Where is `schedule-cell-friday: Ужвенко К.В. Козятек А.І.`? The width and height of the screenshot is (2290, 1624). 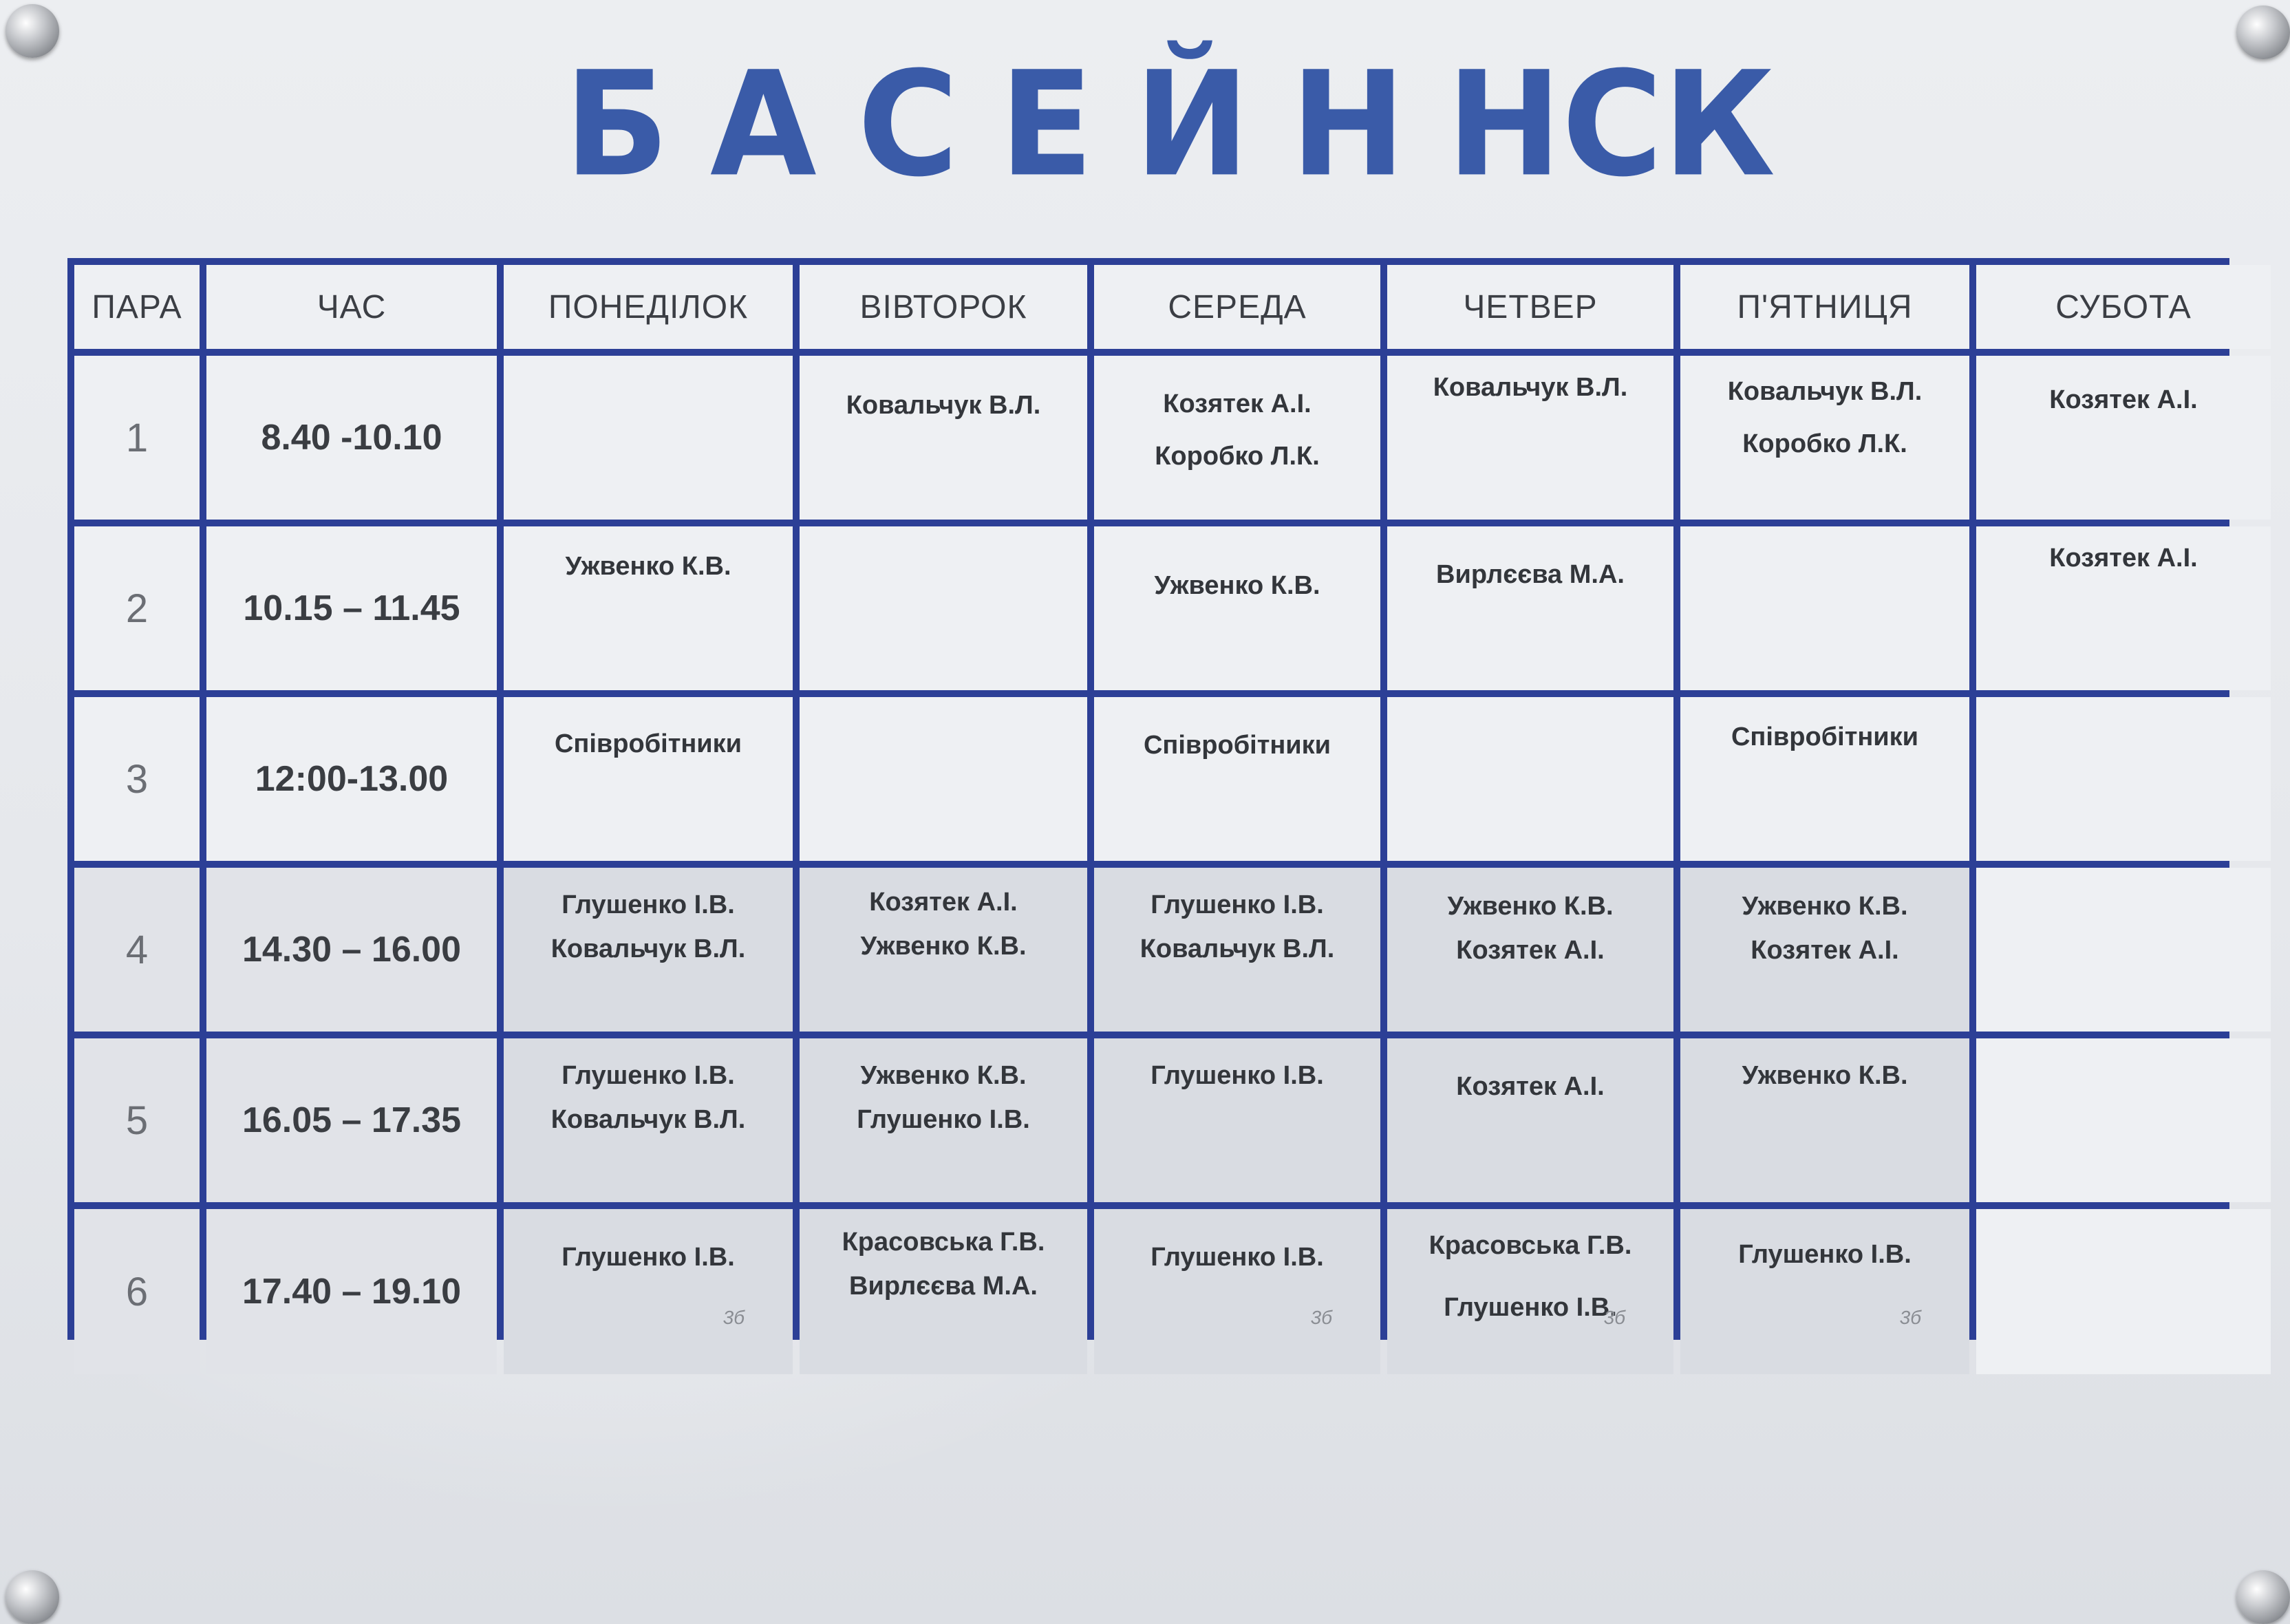
schedule-cell-friday: Ужвенко К.В. Козятек А.І. is located at coordinates (1824, 950).